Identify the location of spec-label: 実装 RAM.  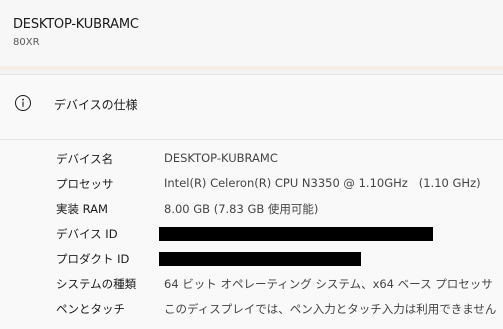
(82, 209).